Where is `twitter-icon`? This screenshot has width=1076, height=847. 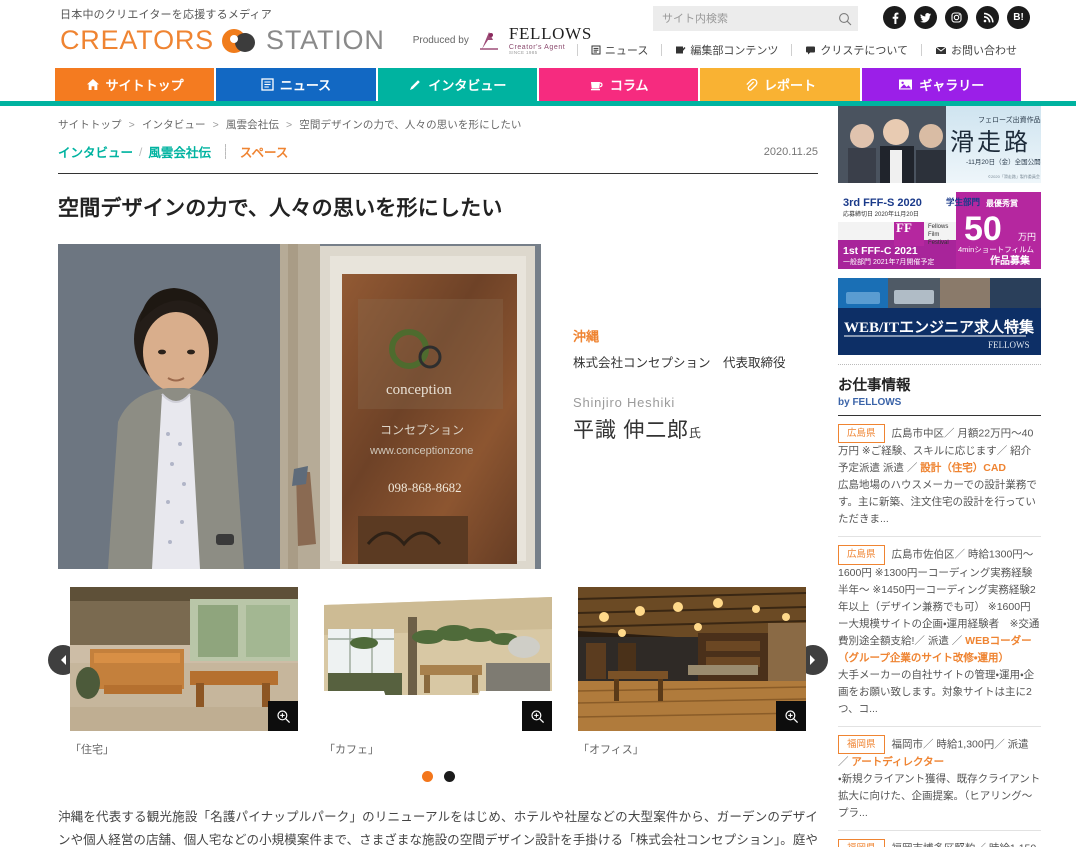 twitter-icon is located at coordinates (925, 17).